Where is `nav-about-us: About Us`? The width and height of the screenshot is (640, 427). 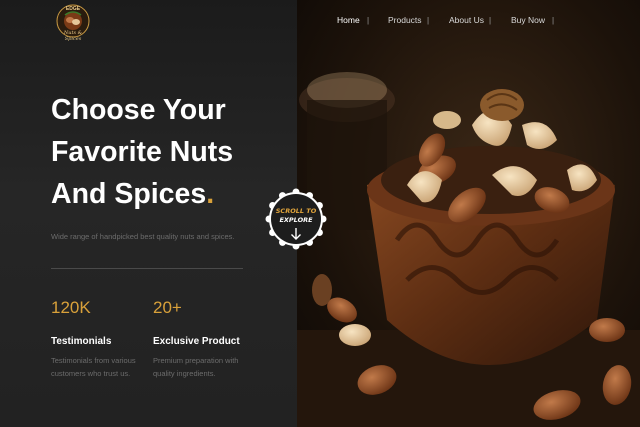
nav-about-us: About Us is located at coordinates (466, 20).